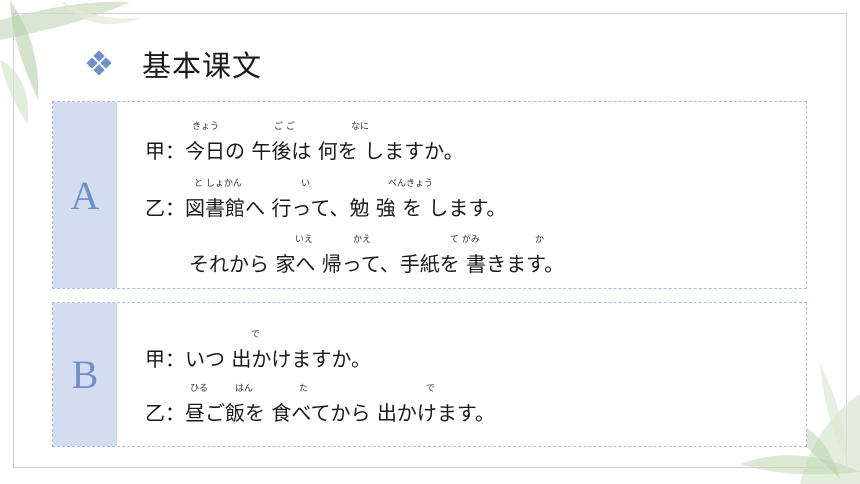 The height and width of the screenshot is (484, 860). Describe the element at coordinates (377, 264) in the screenshot. I see `dialogue-line: それから 家へ 帰って、手紙を 書きます。` at that location.